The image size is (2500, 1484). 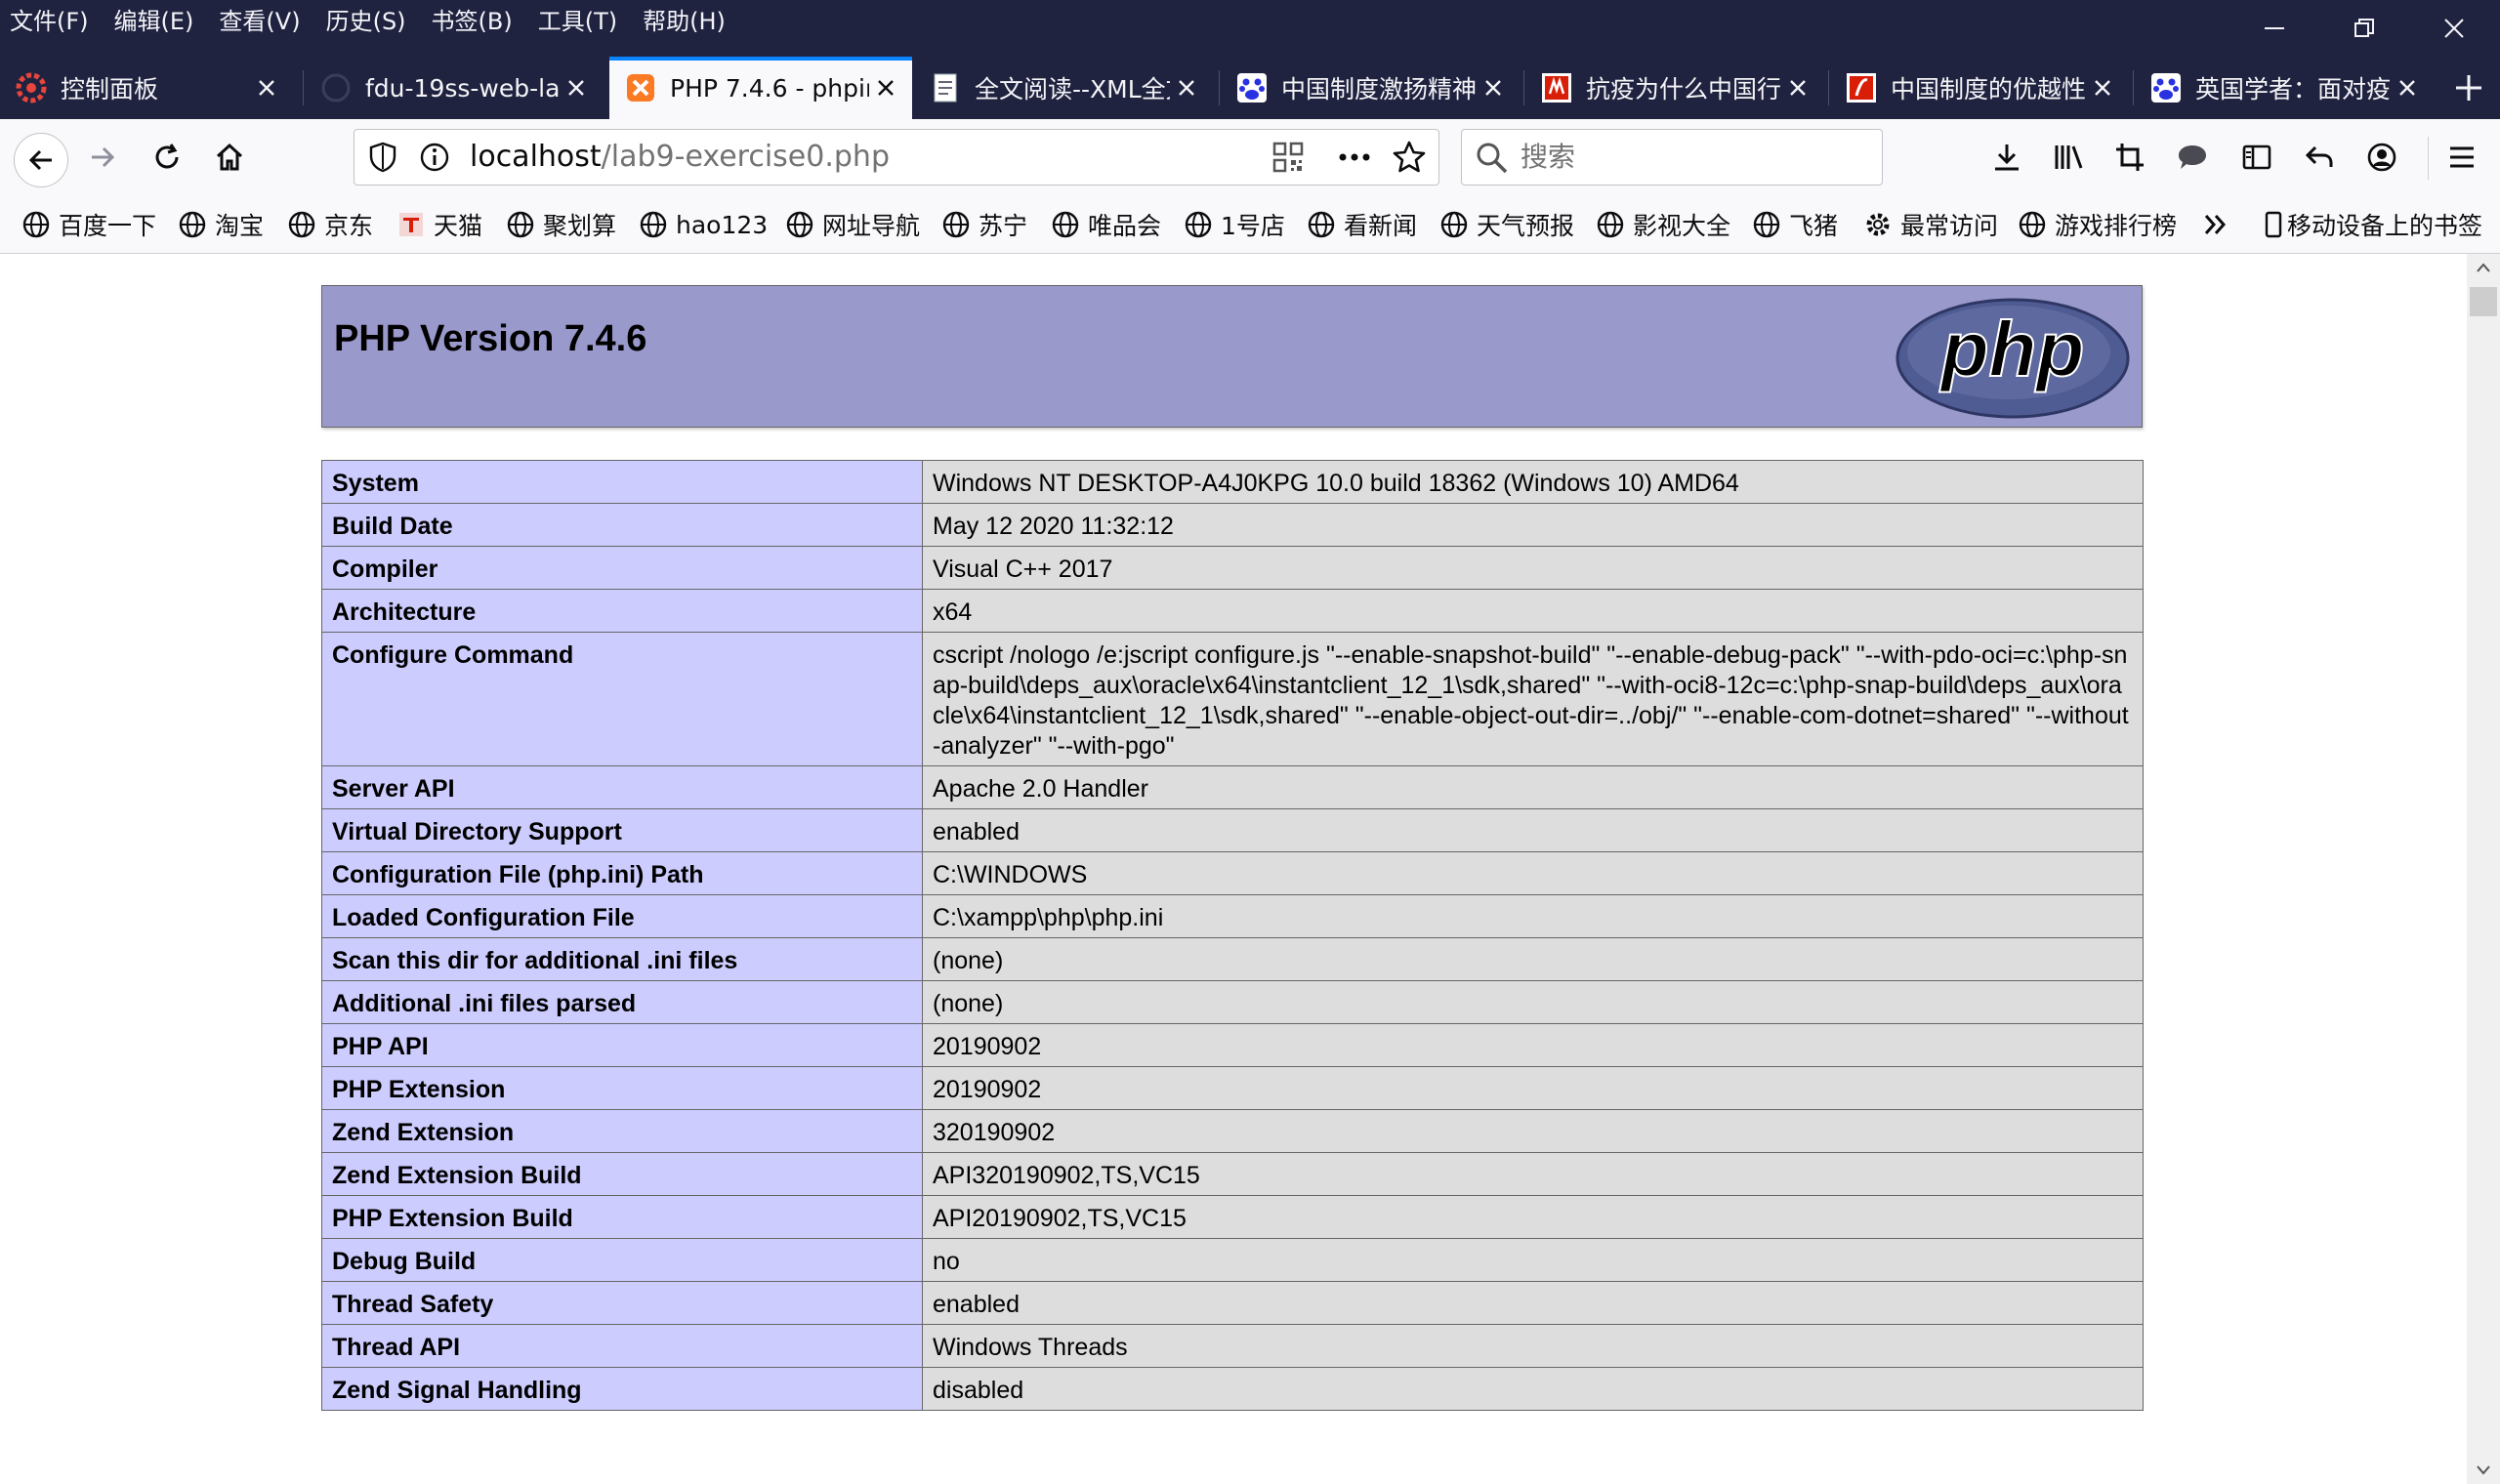 What do you see at coordinates (2364, 29) in the screenshot?
I see `restore-button` at bounding box center [2364, 29].